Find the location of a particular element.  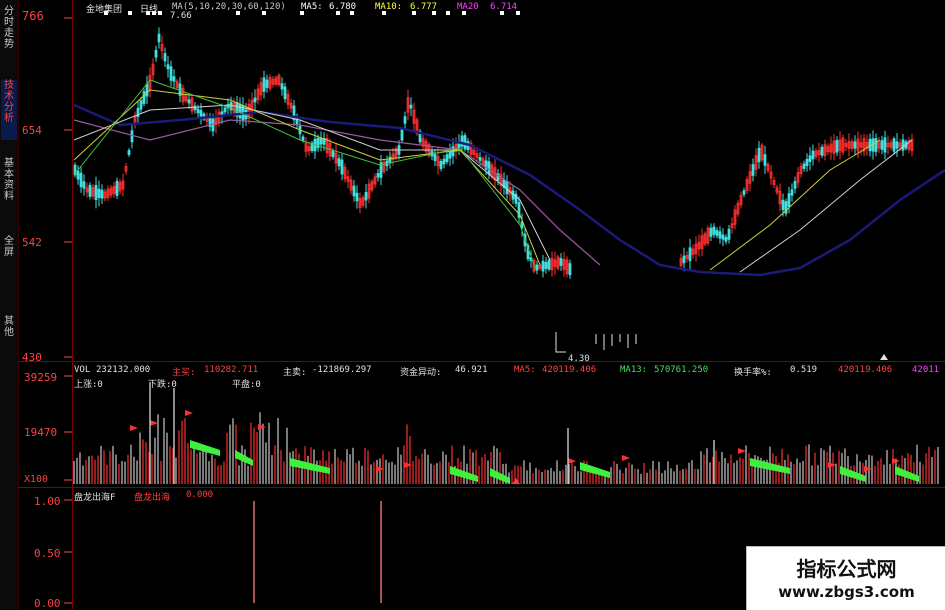

down-count: 下跌:0 is located at coordinates (162, 385).